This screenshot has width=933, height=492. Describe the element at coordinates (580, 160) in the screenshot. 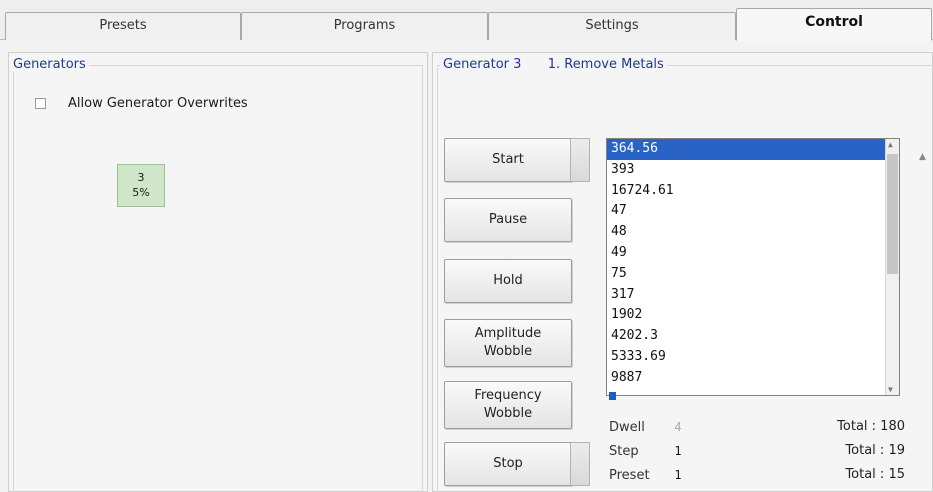

I see `start-side-button` at that location.